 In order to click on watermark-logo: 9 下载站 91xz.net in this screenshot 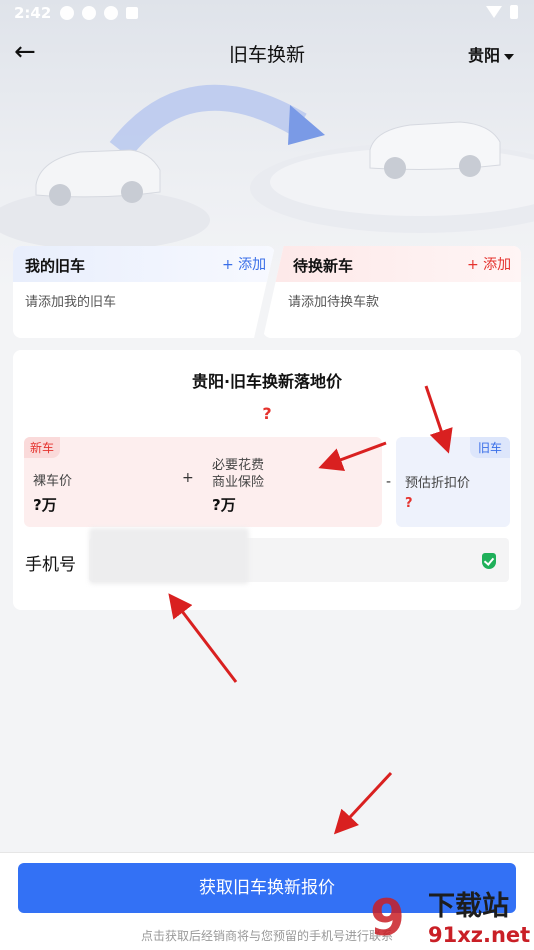, I will do `click(450, 918)`.